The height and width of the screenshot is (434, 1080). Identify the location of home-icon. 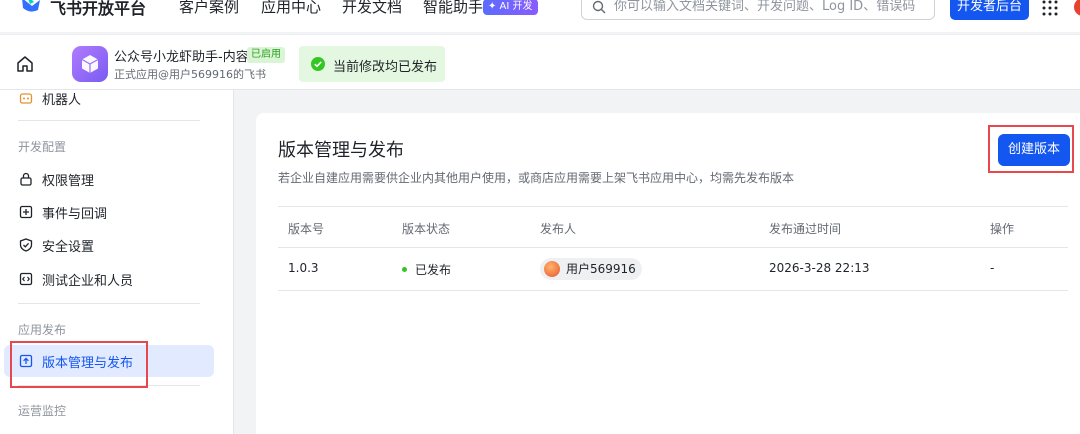
(25, 64).